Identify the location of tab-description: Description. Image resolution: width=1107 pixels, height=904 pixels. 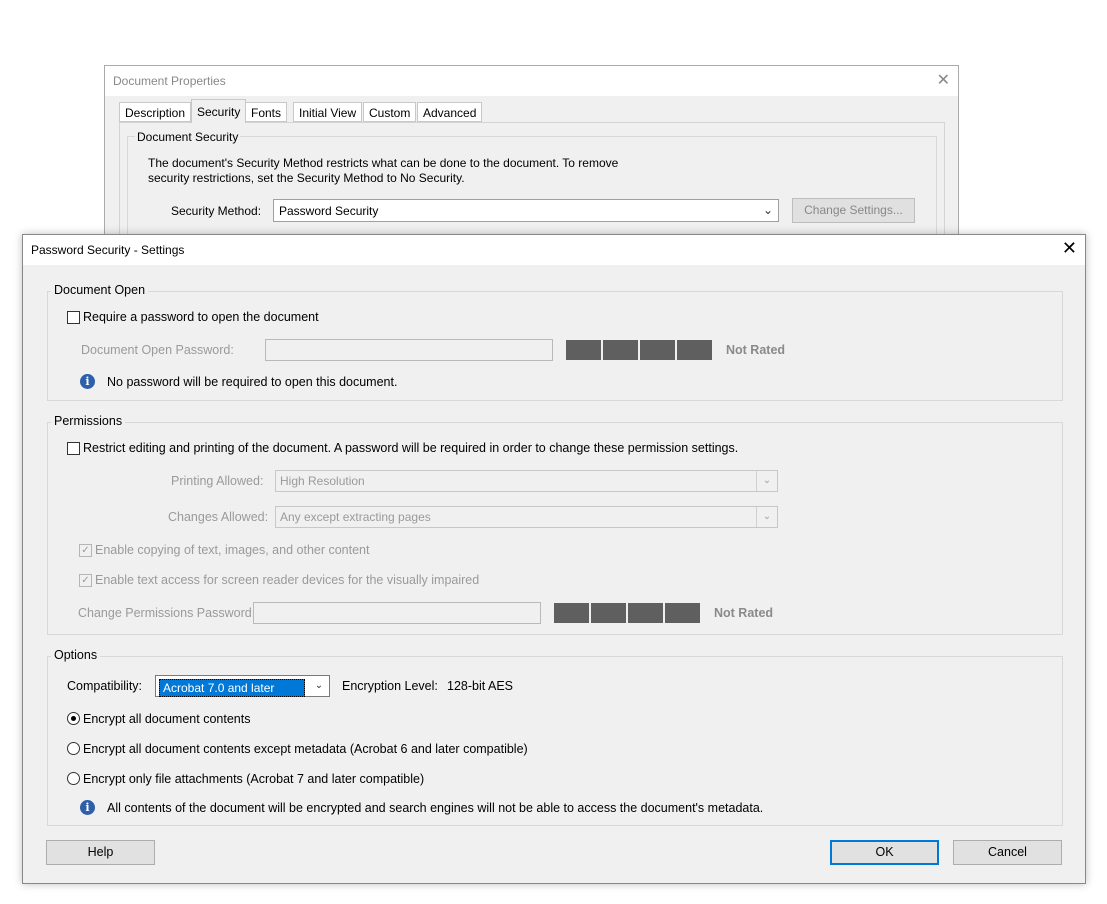
(155, 112).